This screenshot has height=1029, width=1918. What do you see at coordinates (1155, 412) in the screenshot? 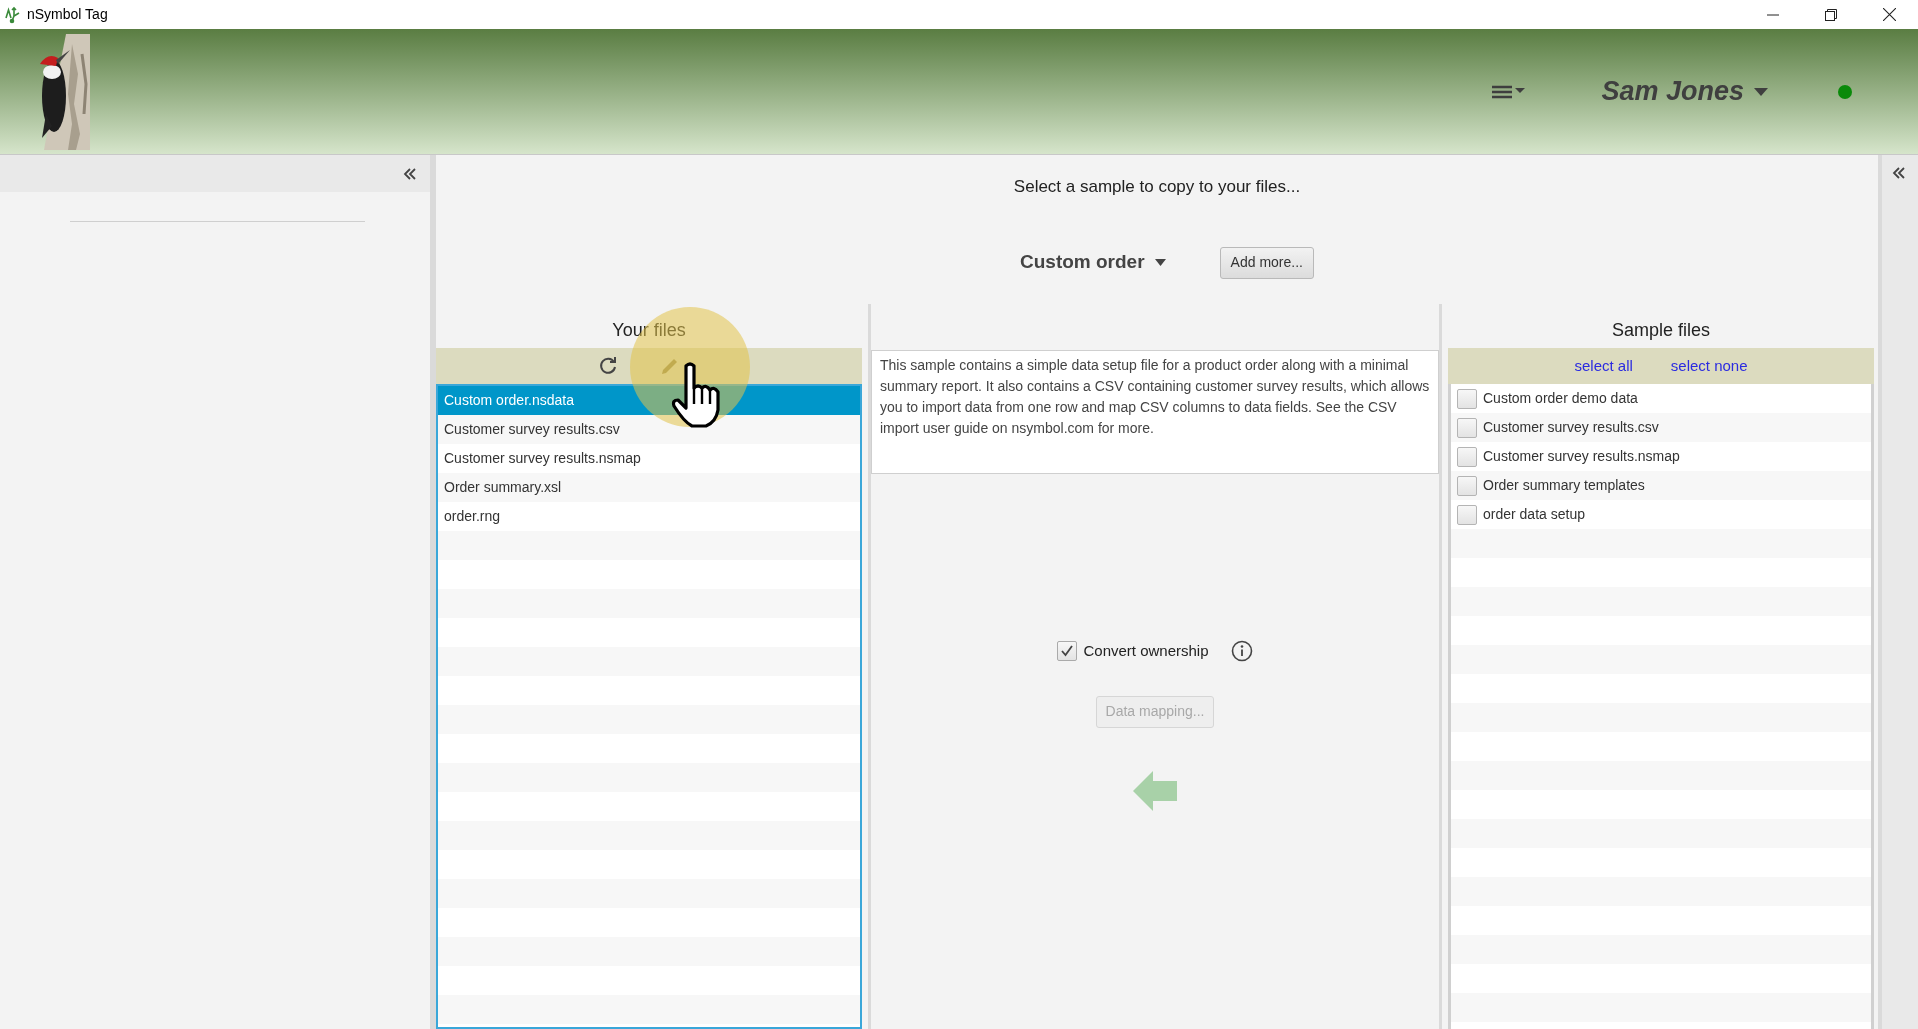
I see `sample-description: This sample contains a simple data setup file for a product order along with a minimal summary report. It also contains a CSV containing customer survey results, which allows you to import data from one row and map CSV columns to data fields. See the CSV import user guide on nsymbol.com for more.` at bounding box center [1155, 412].